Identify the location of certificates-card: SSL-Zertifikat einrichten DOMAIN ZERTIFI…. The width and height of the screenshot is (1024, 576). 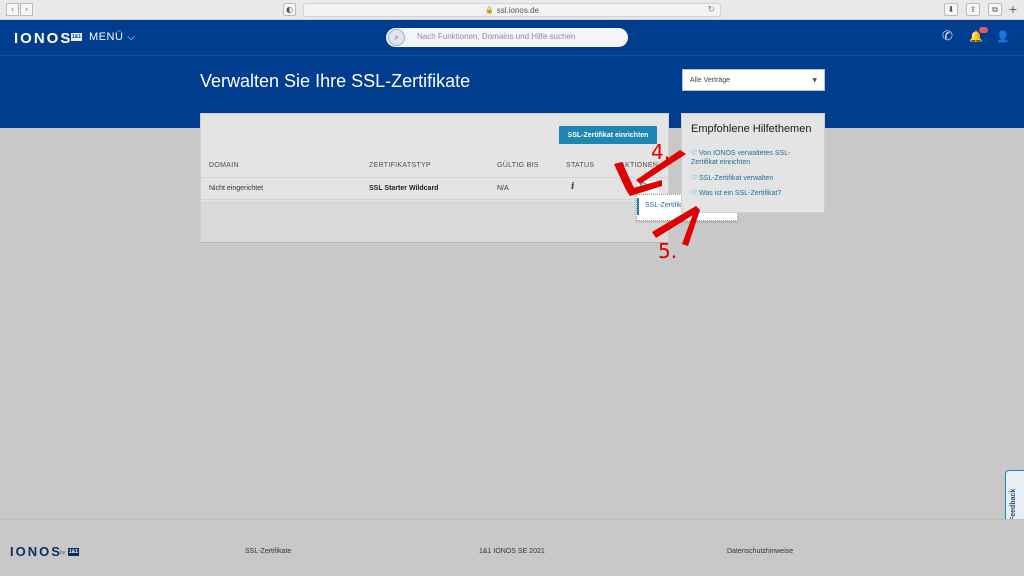
(434, 178).